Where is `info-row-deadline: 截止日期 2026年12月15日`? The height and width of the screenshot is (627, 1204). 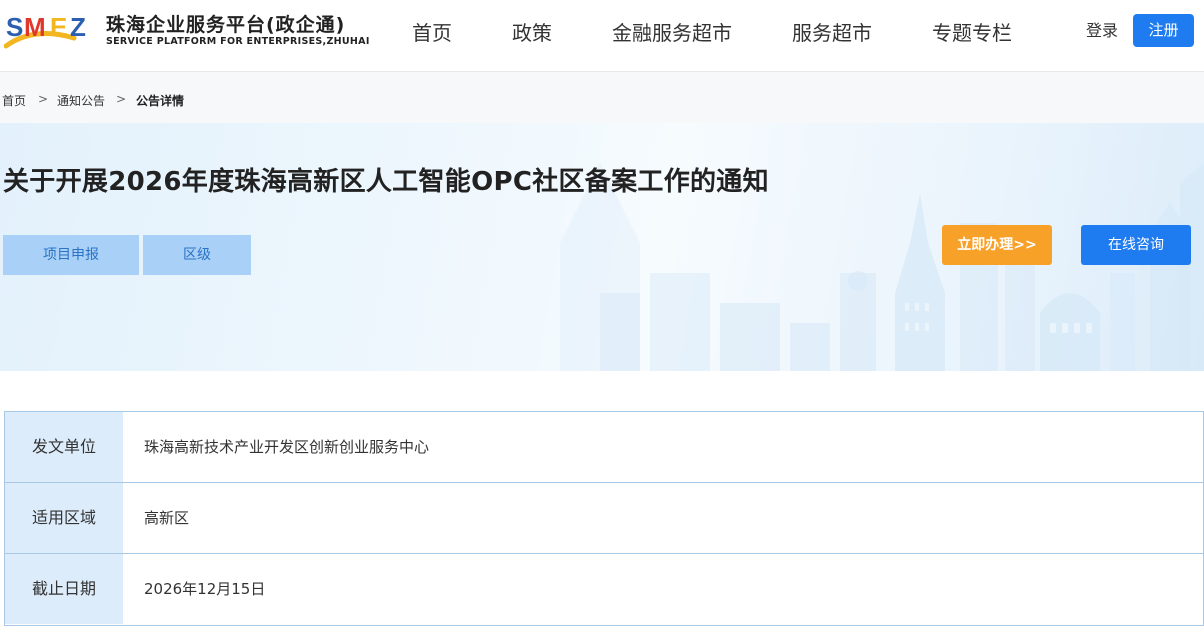
info-row-deadline: 截止日期 2026年12月15日 is located at coordinates (604, 589).